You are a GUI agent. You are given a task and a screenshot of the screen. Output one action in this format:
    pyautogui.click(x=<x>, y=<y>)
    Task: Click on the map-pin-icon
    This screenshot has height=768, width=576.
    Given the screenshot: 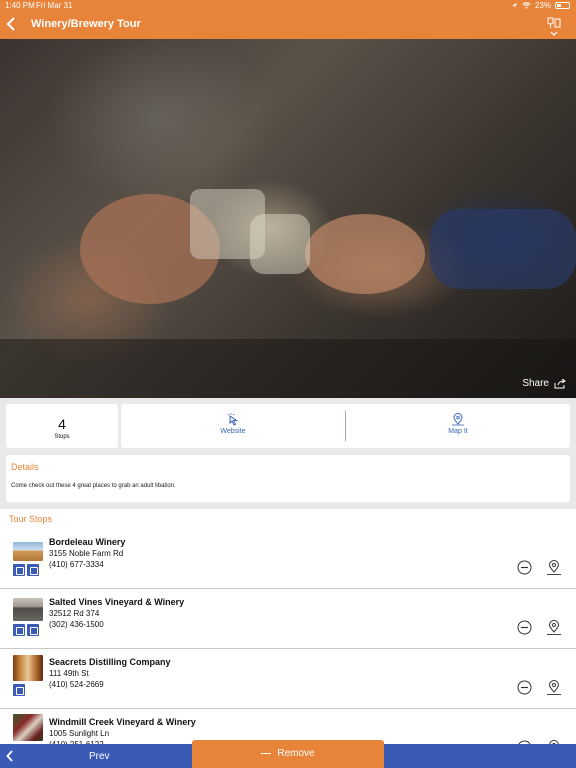 What is the action you would take?
    pyautogui.click(x=458, y=419)
    